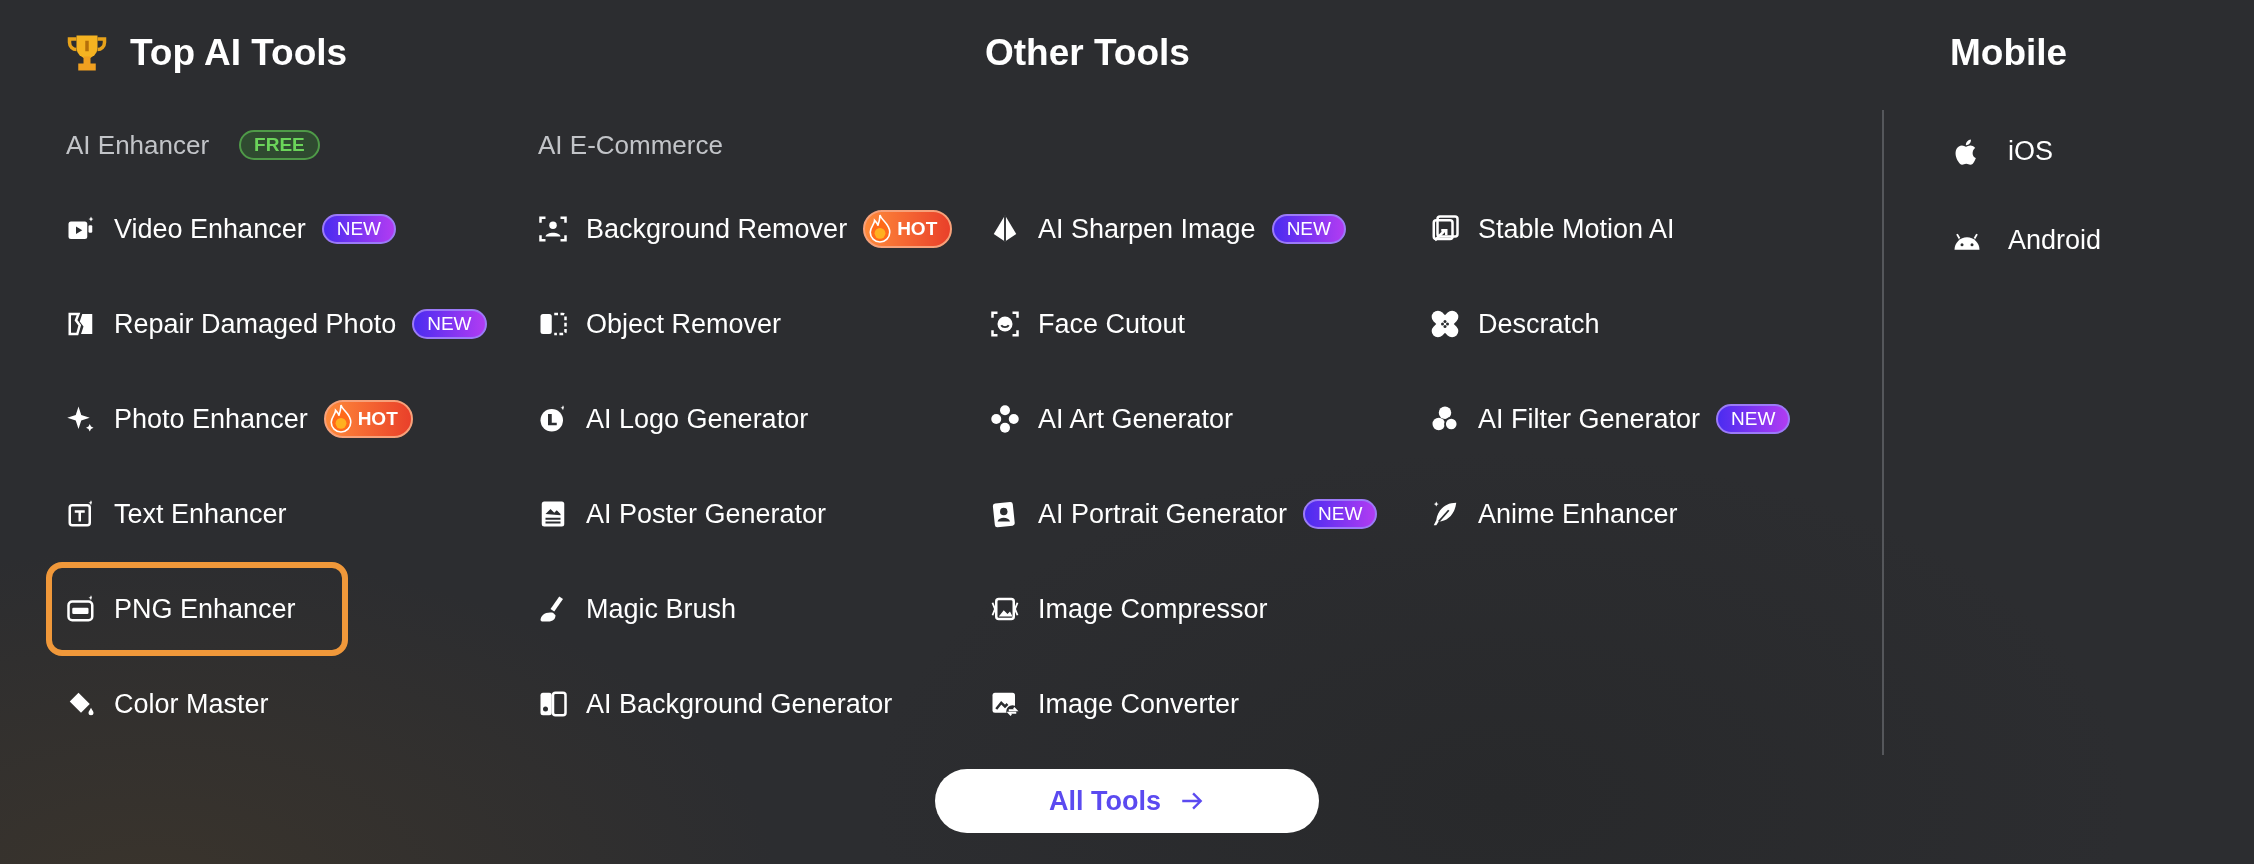 Image resolution: width=2254 pixels, height=864 pixels. Describe the element at coordinates (2016, 240) in the screenshot. I see `platform-link: Android` at that location.